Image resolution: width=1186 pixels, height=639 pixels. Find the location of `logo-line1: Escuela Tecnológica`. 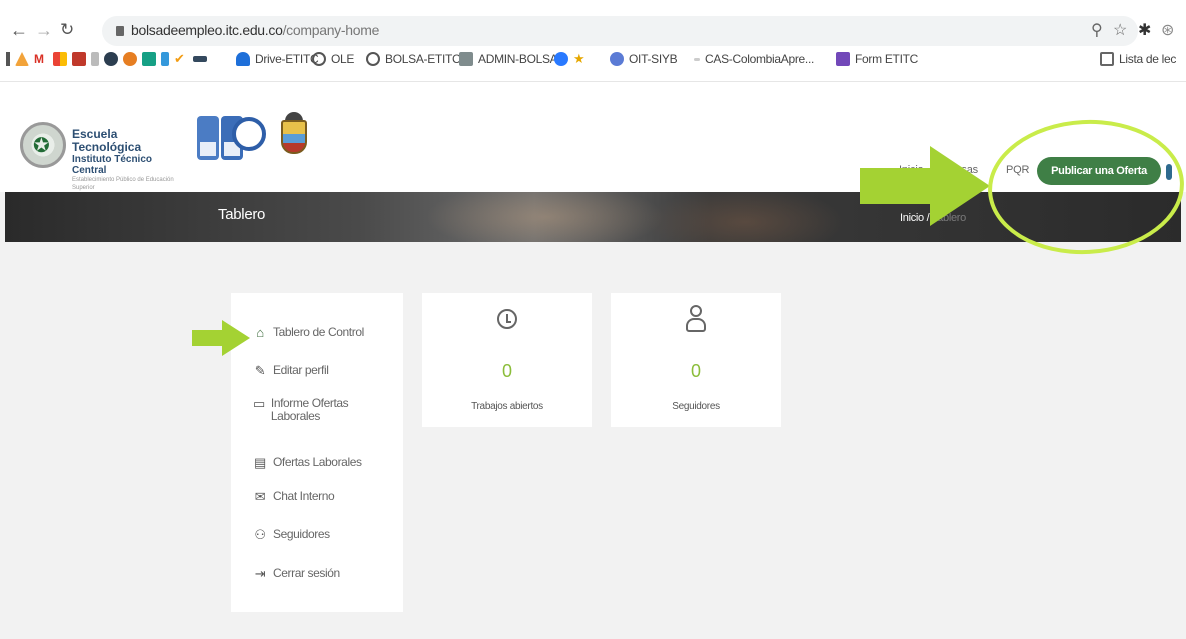

logo-line1: Escuela Tecnológica is located at coordinates (107, 140).